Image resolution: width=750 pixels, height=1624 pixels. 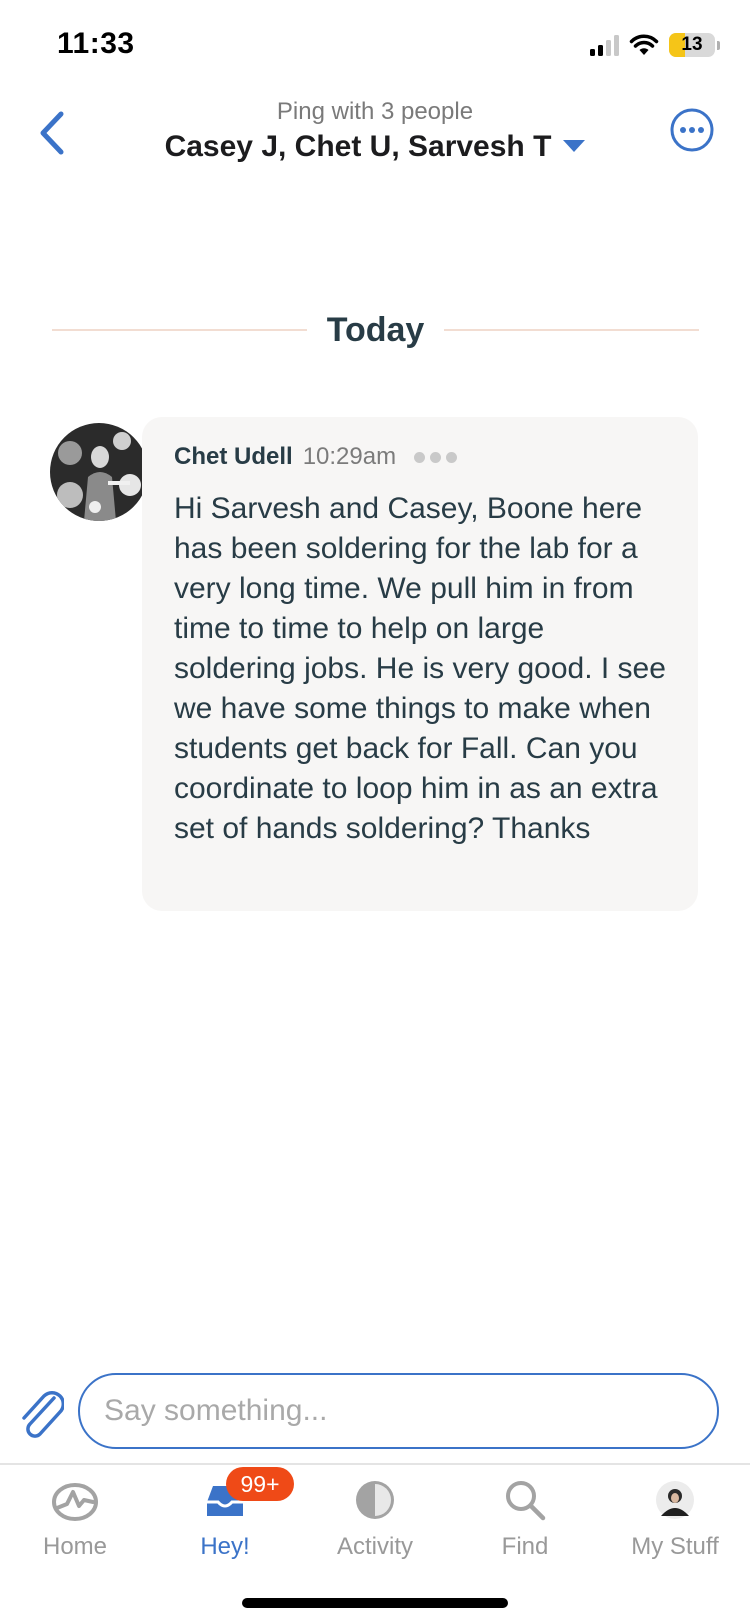 I want to click on pie-icon, so click(x=375, y=1500).